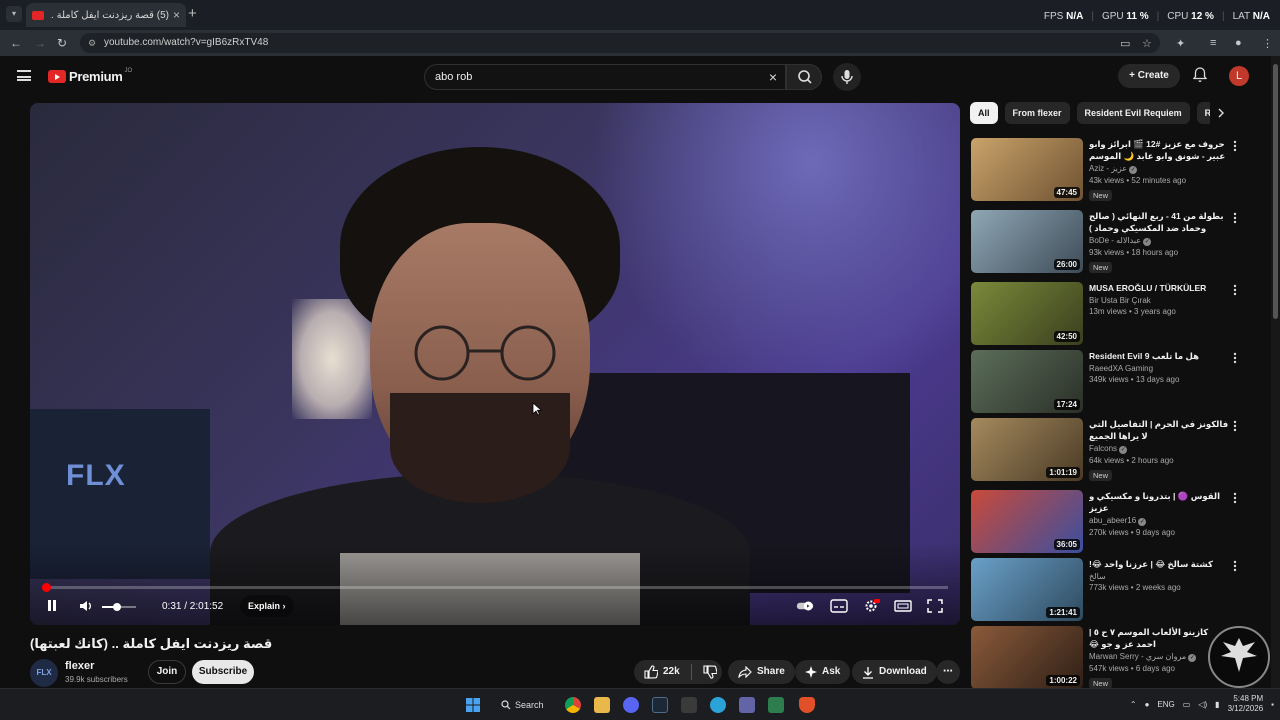 The image size is (1280, 720). I want to click on more-actions-button: ⋯, so click(948, 672).